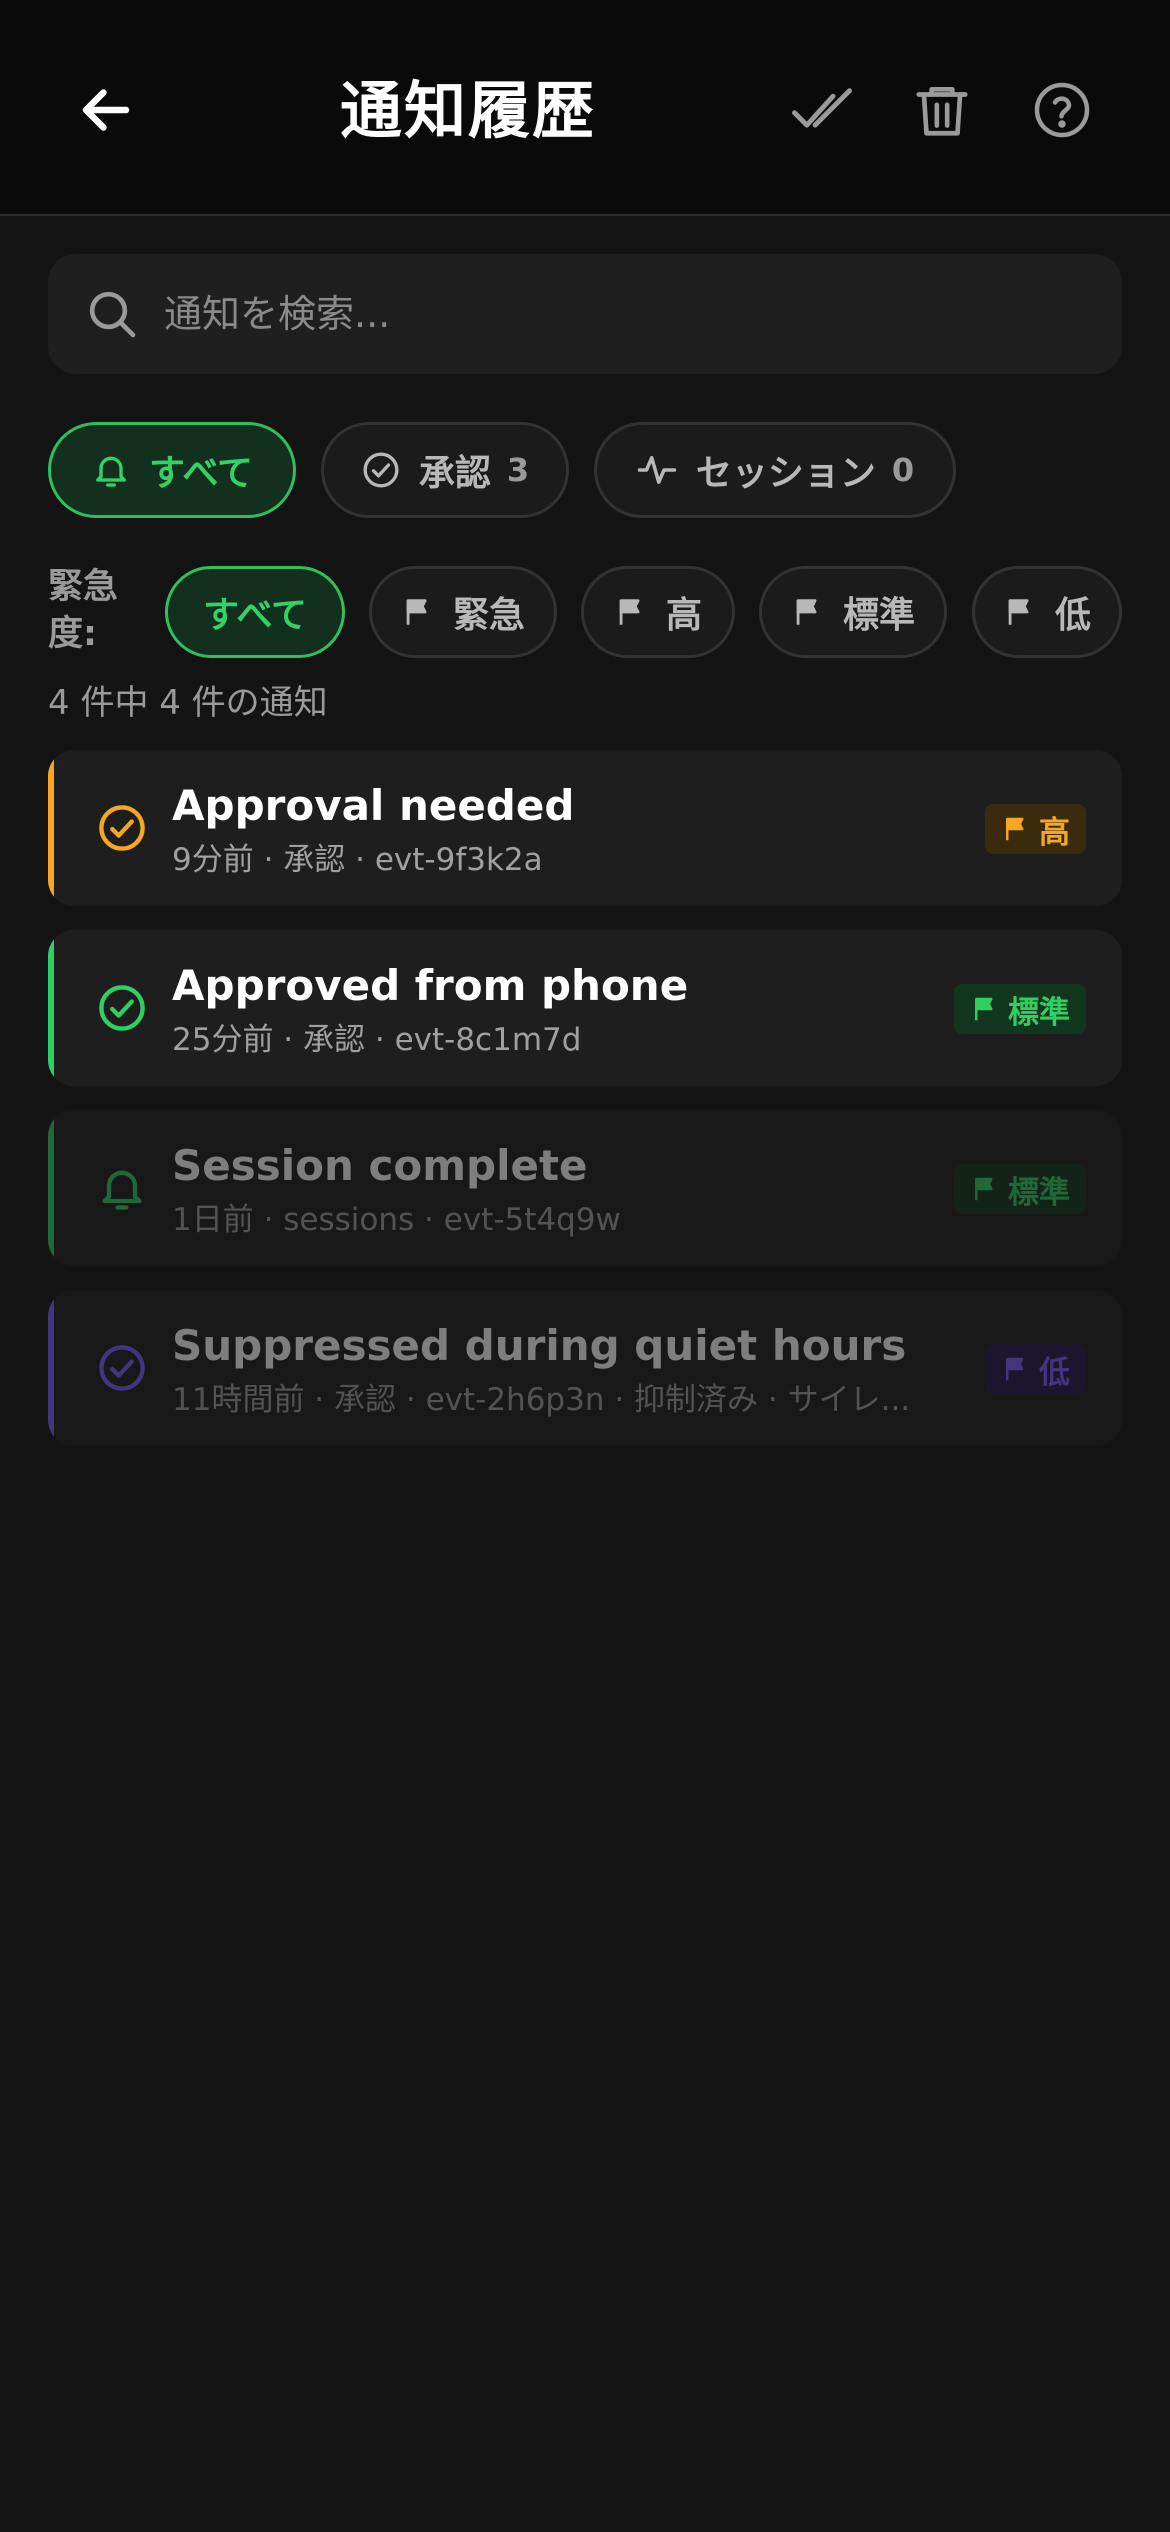 The image size is (1170, 2532). What do you see at coordinates (468, 110) in the screenshot?
I see `page-title: 通知履歴` at bounding box center [468, 110].